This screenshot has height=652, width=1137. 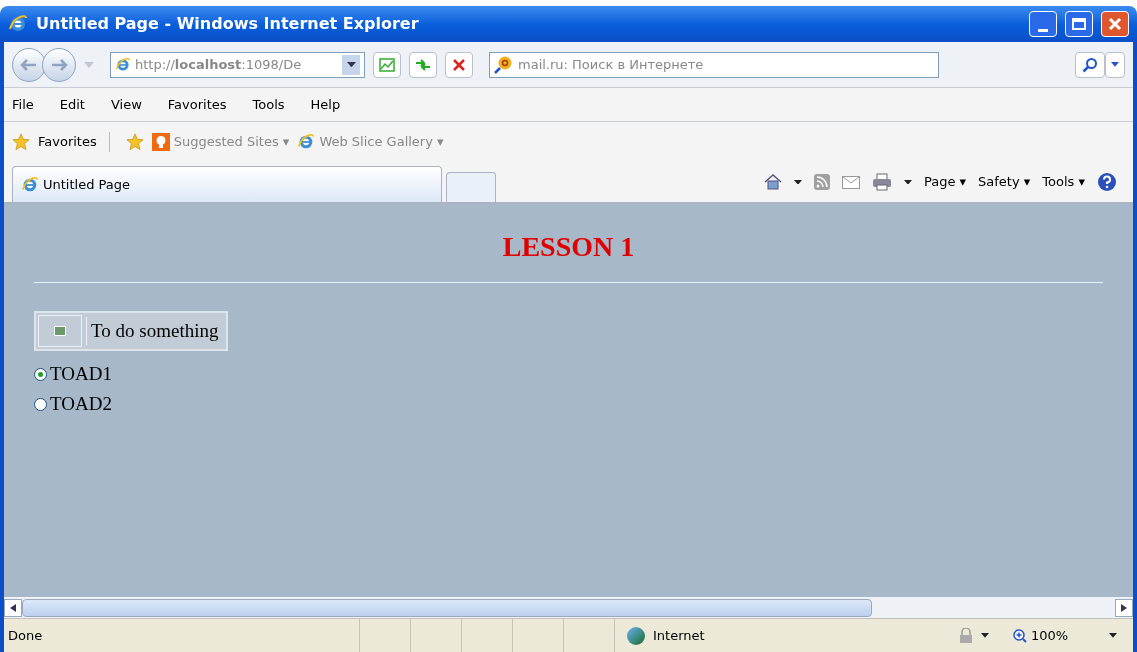 I want to click on favorites-button: Favorites, so click(x=74, y=142).